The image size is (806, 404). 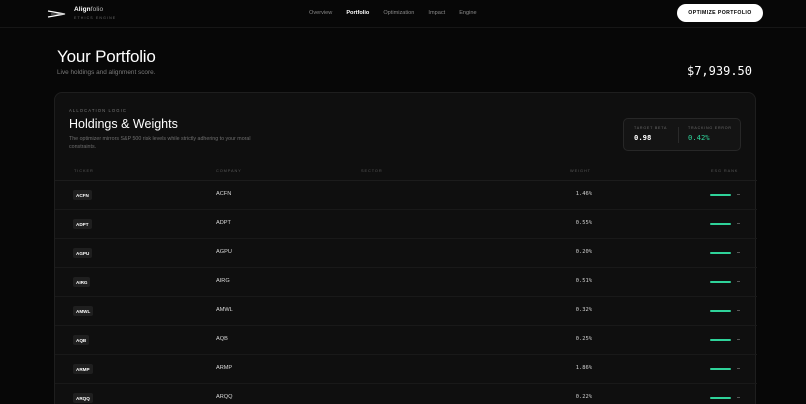 What do you see at coordinates (89, 9) in the screenshot?
I see `brand-name: Alignfolio` at bounding box center [89, 9].